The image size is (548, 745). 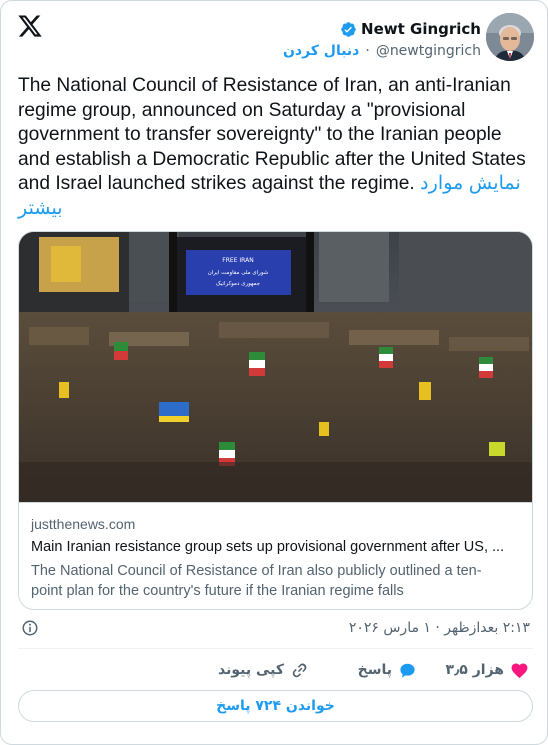 What do you see at coordinates (30, 628) in the screenshot?
I see `info-icon` at bounding box center [30, 628].